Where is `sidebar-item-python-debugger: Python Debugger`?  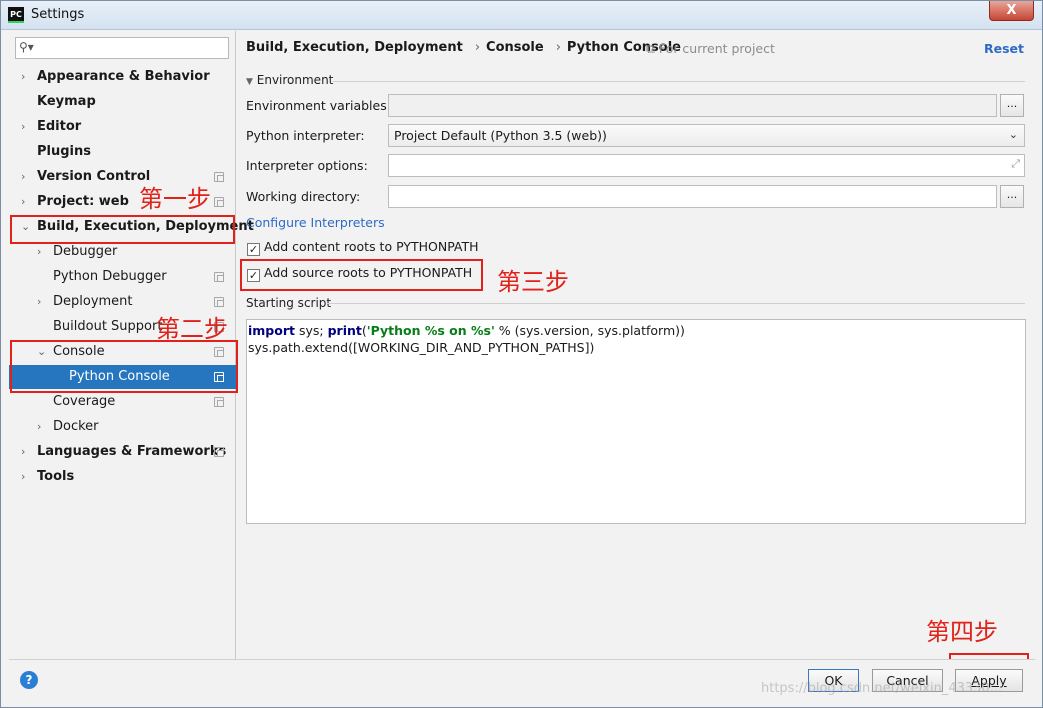
sidebar-item-python-debugger: Python Debugger is located at coordinates (122, 277).